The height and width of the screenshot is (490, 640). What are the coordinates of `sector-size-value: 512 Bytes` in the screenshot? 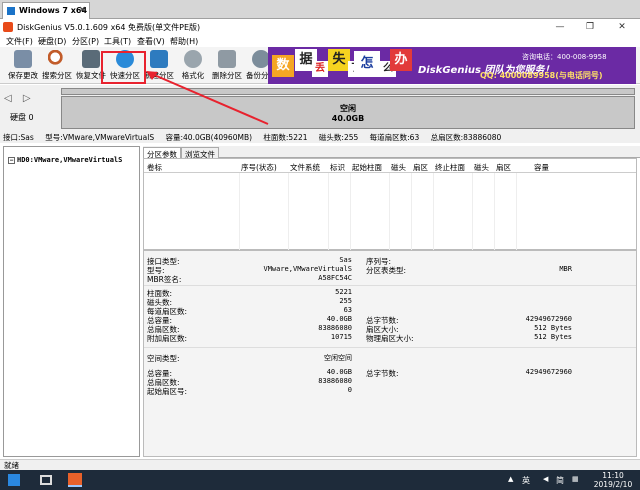 It's located at (553, 328).